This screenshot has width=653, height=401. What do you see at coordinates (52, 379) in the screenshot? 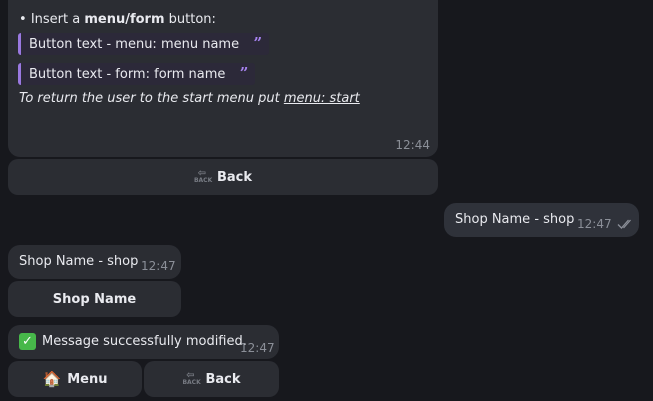
I see `house-icon: 🏠` at bounding box center [52, 379].